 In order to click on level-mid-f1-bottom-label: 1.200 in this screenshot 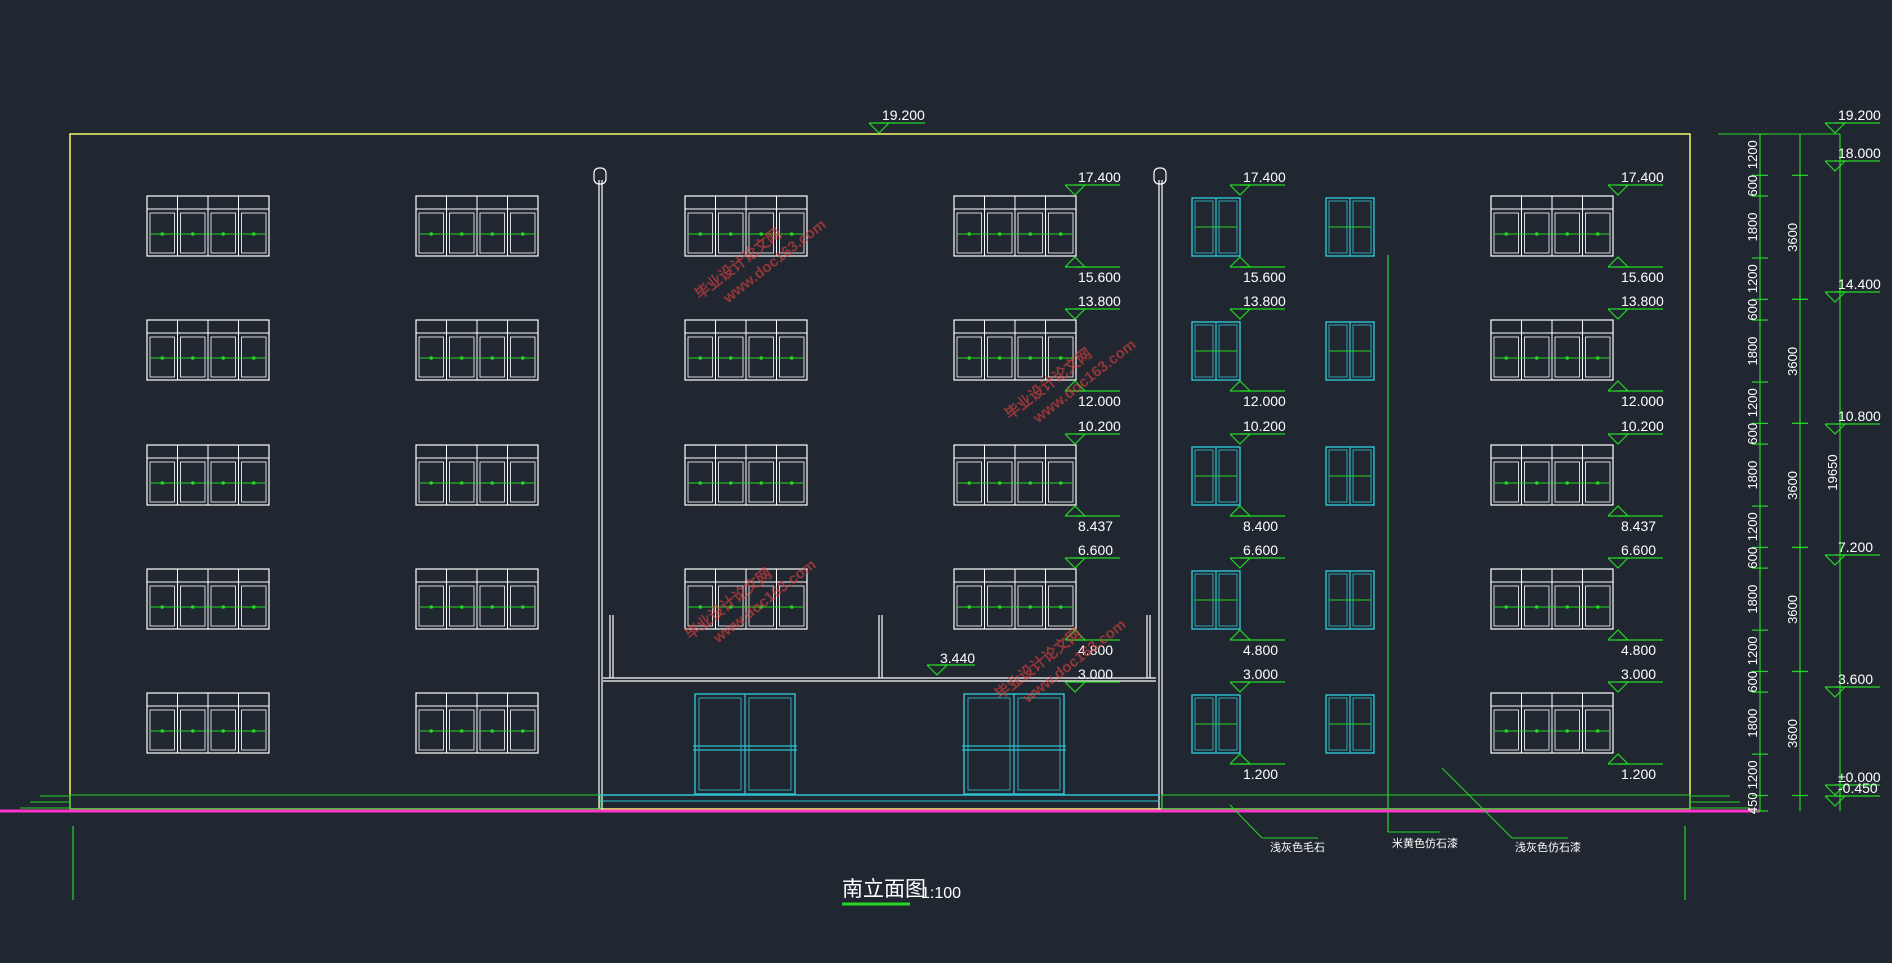, I will do `click(1260, 774)`.